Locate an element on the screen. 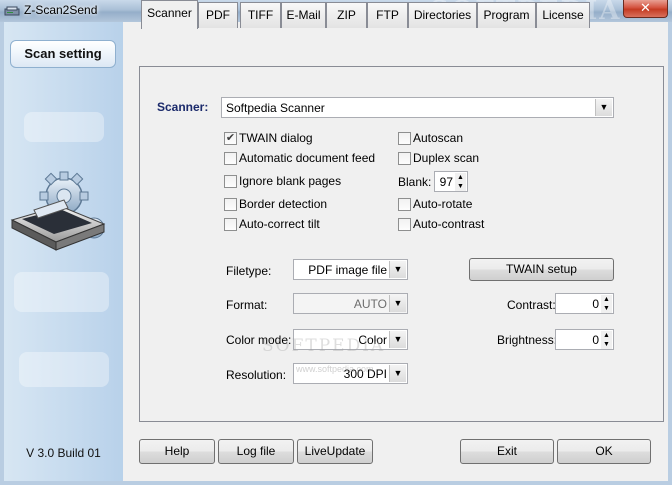  format-label: Format: is located at coordinates (247, 305).